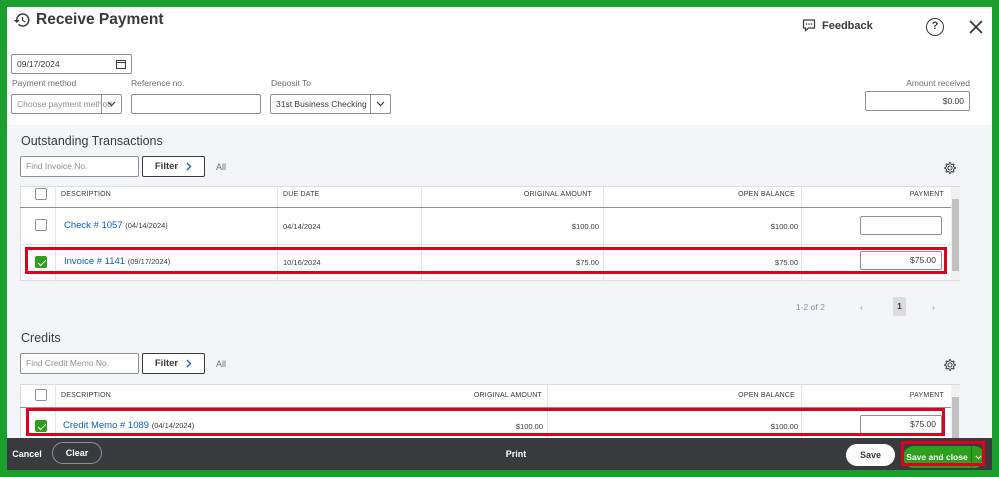 The width and height of the screenshot is (999, 477). Describe the element at coordinates (490, 207) in the screenshot. I see `header-divider` at that location.